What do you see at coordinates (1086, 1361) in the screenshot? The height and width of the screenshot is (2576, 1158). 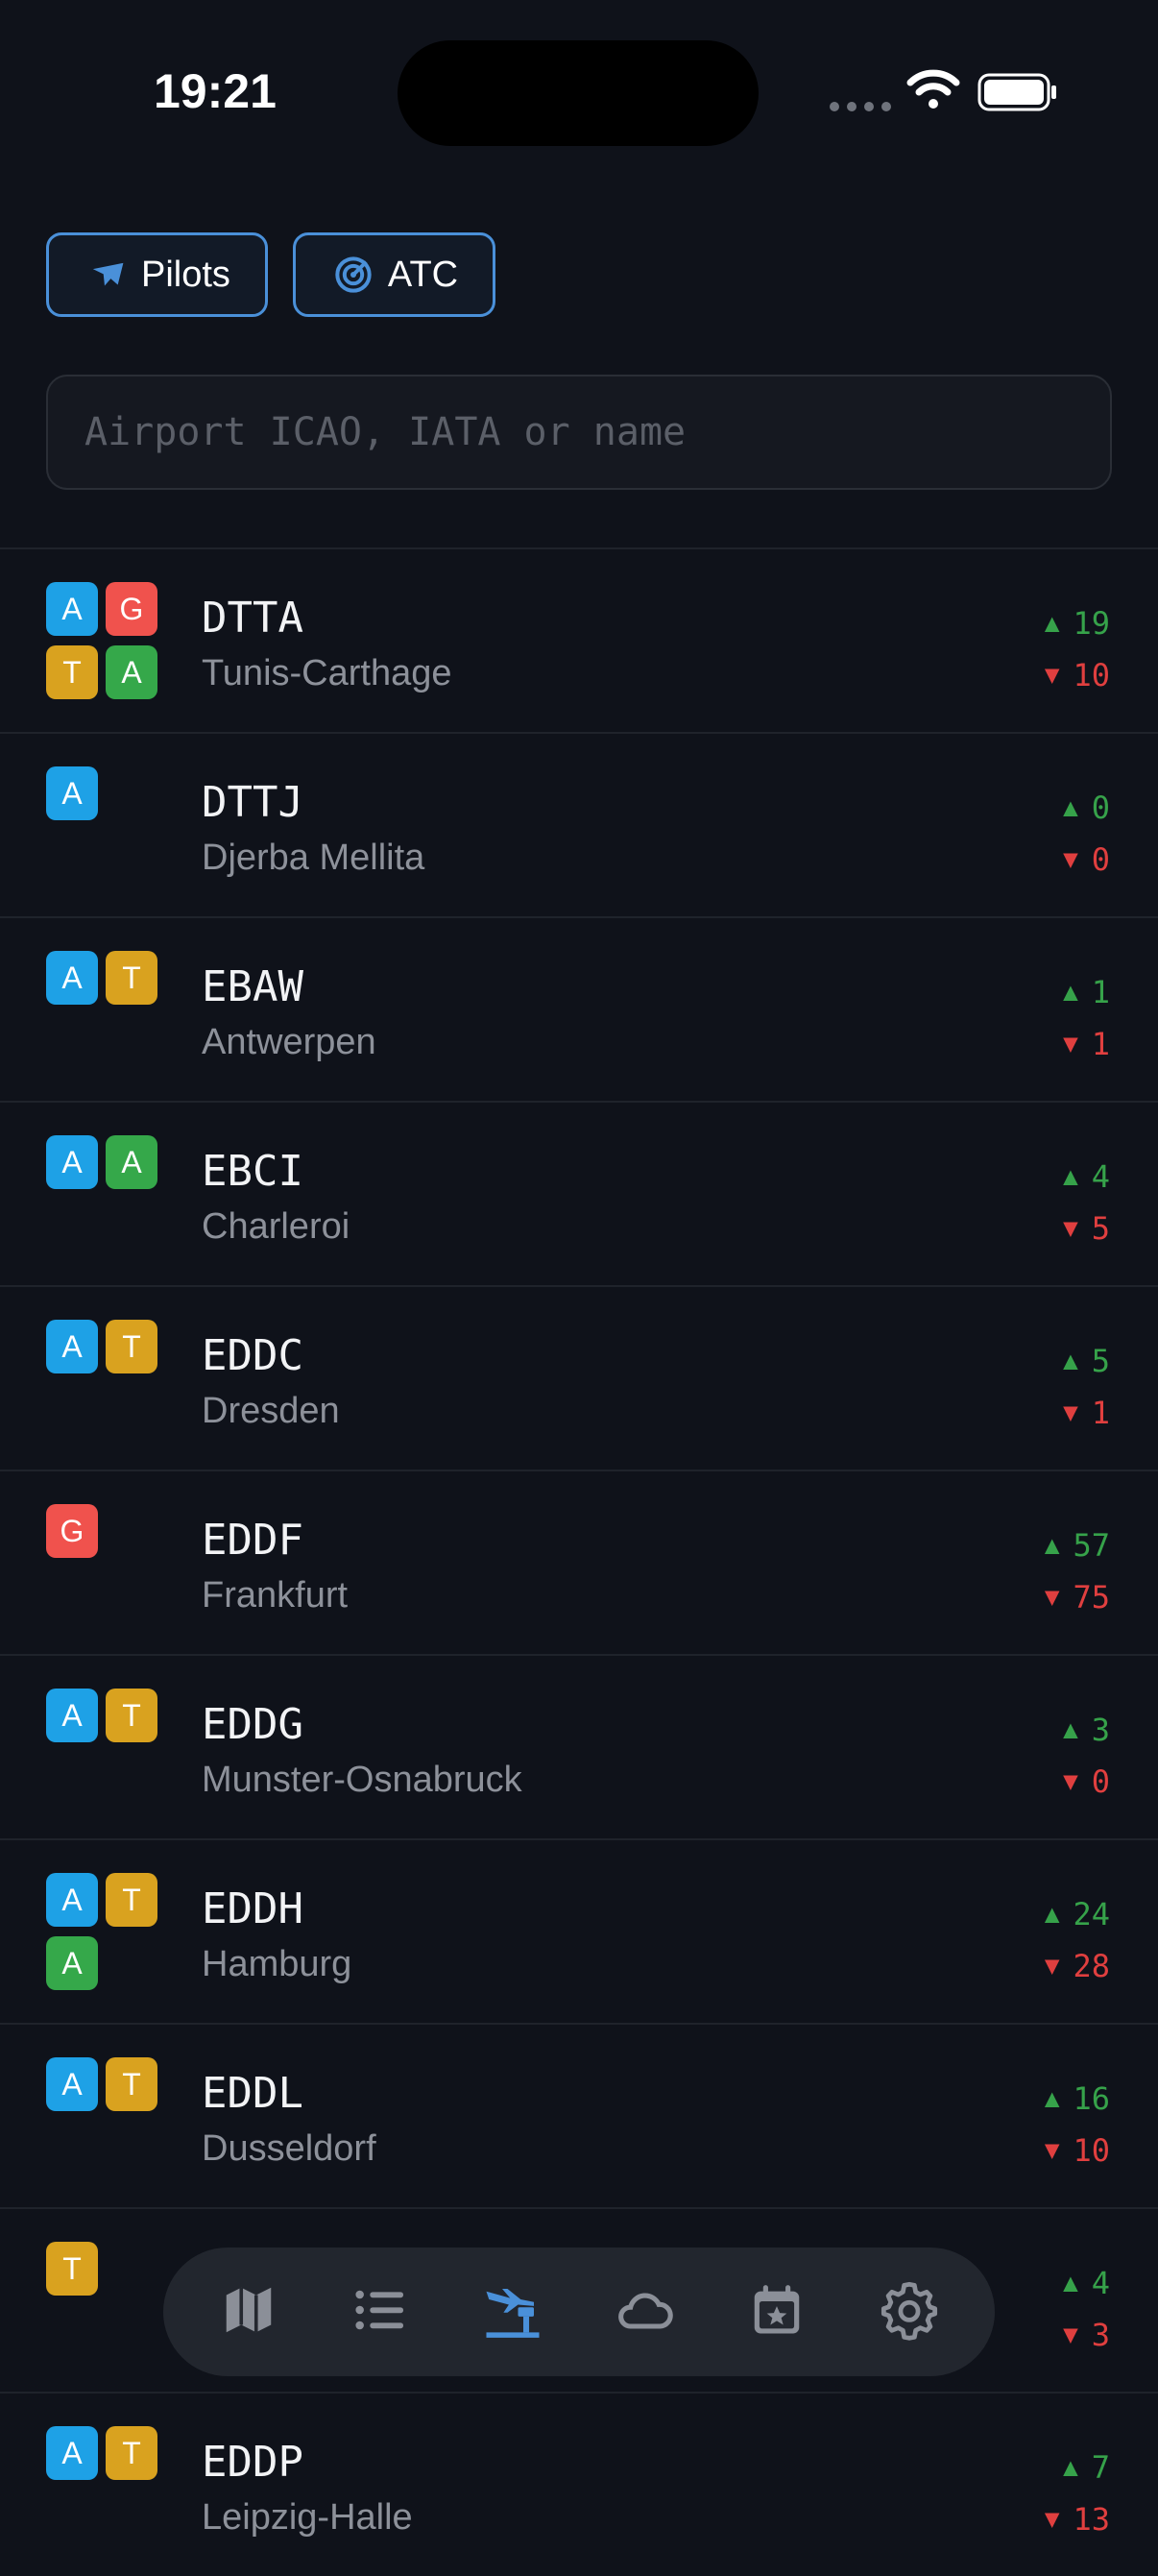 I see `departures-count: ▲ 5` at bounding box center [1086, 1361].